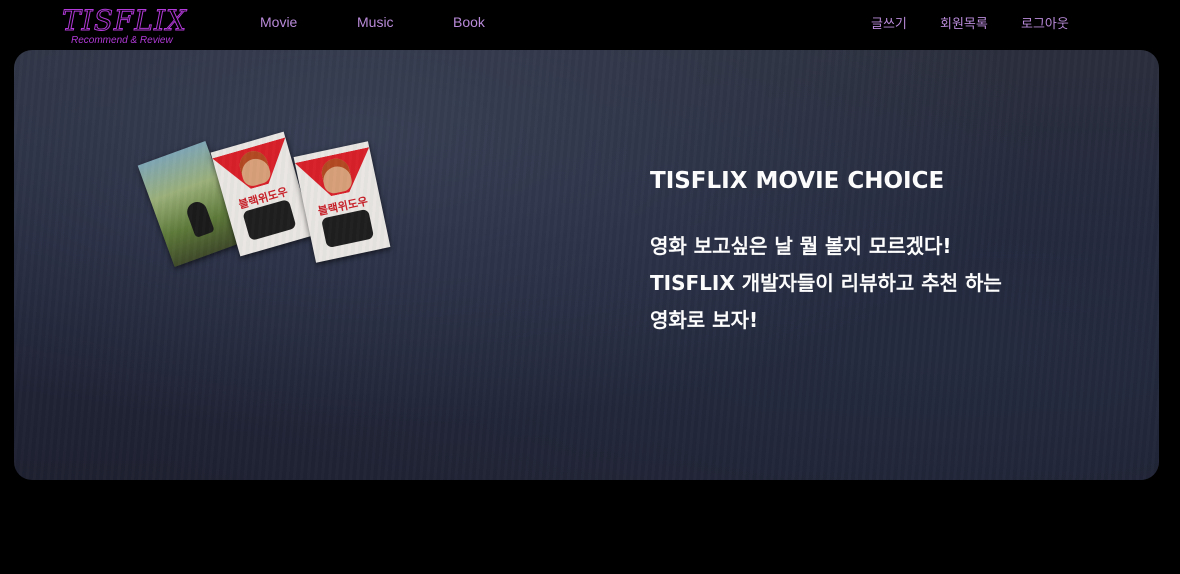 This screenshot has width=1180, height=574. What do you see at coordinates (704, 320) in the screenshot?
I see `hero-line-3: 영화로 보자!` at bounding box center [704, 320].